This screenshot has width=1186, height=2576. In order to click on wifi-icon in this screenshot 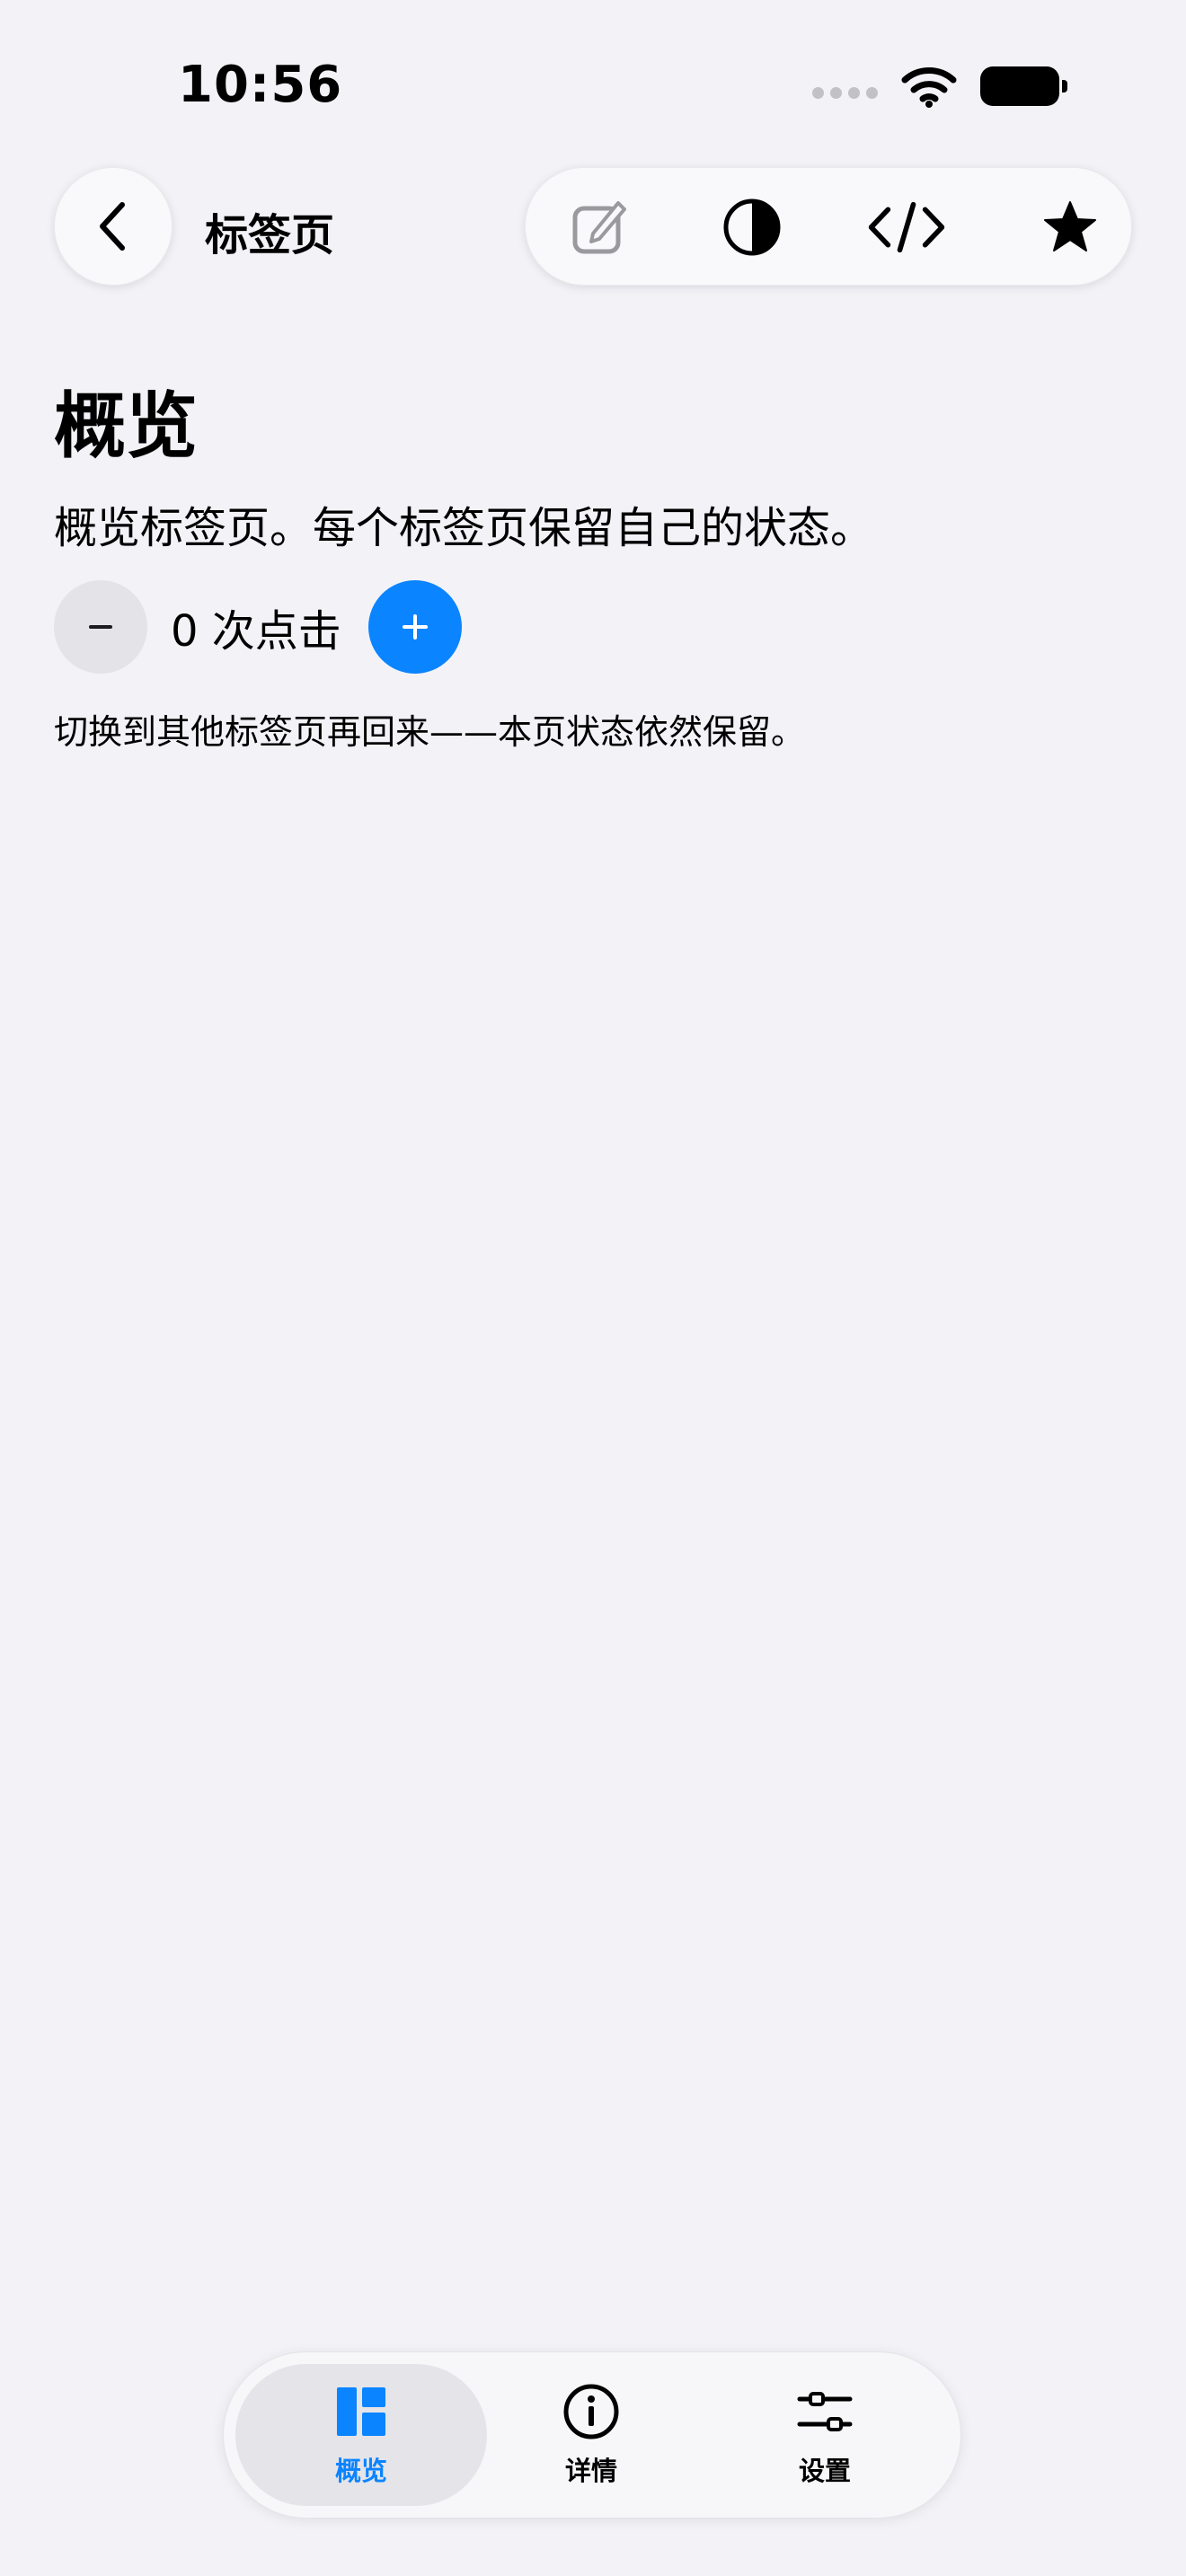, I will do `click(929, 87)`.